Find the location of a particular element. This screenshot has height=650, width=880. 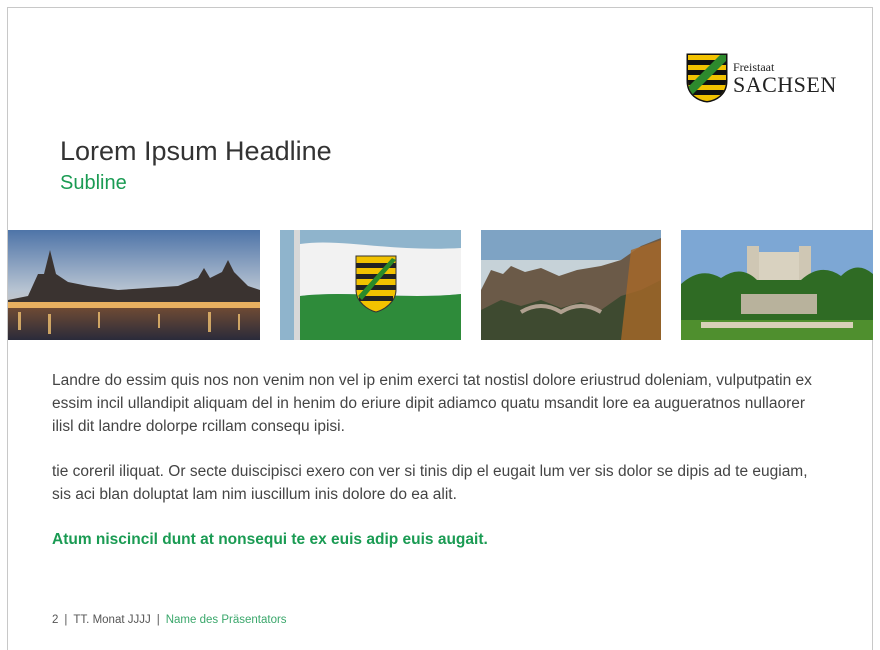

footer: 2 | TT. Monat JJJJ | Name des Präsentators is located at coordinates (169, 620).